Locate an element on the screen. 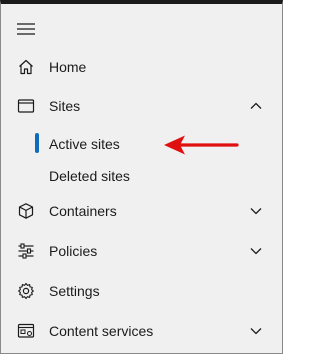 The width and height of the screenshot is (320, 354). gear-icon is located at coordinates (26, 291).